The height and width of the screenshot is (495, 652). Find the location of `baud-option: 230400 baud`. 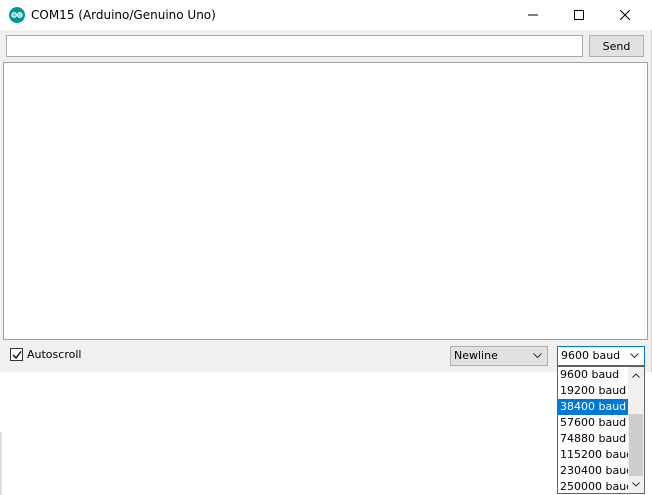

baud-option: 230400 baud is located at coordinates (595, 471).